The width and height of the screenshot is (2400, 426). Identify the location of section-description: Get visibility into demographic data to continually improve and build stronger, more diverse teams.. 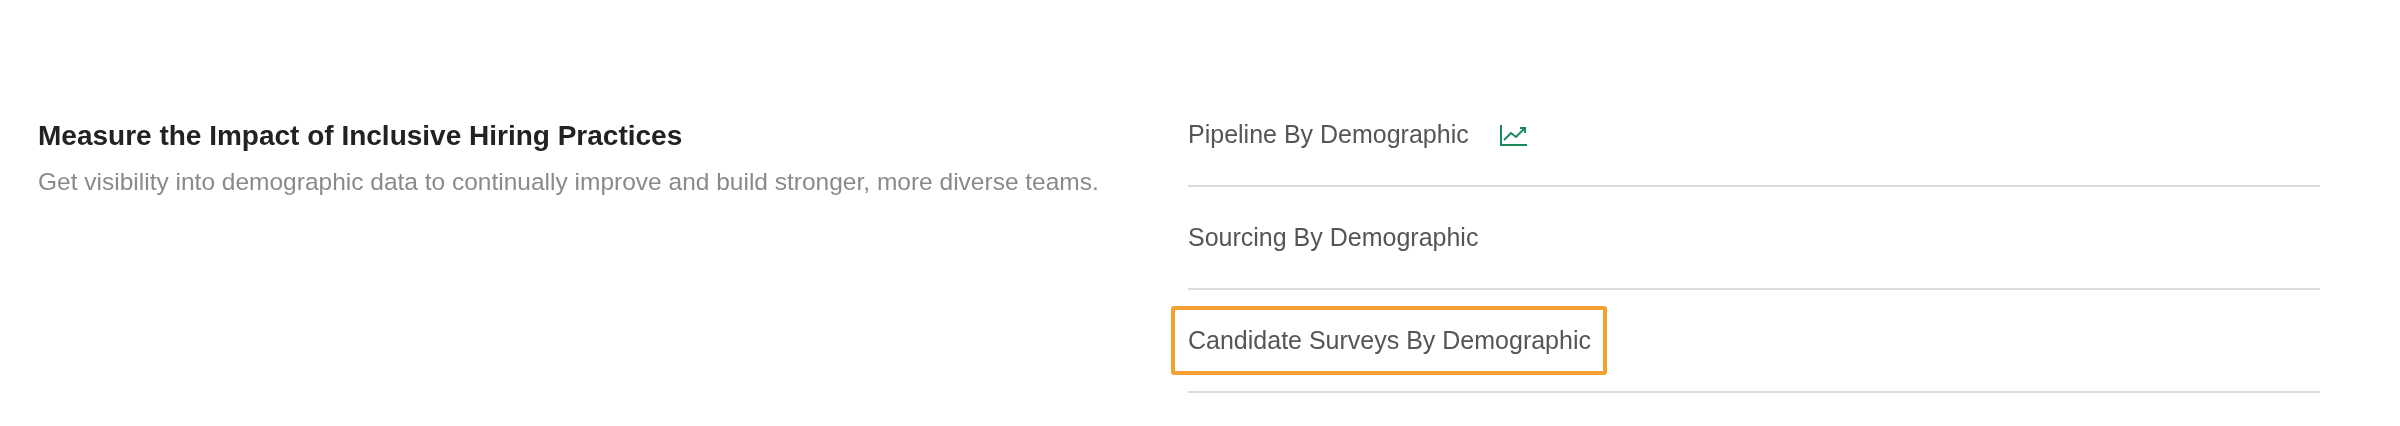
(569, 182).